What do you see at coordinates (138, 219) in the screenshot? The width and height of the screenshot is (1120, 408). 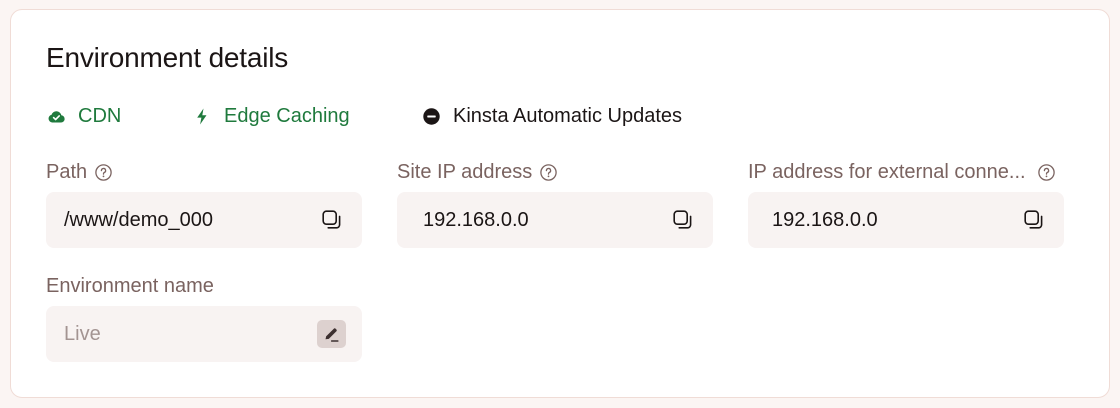 I see `path-value: /www/demo_000` at bounding box center [138, 219].